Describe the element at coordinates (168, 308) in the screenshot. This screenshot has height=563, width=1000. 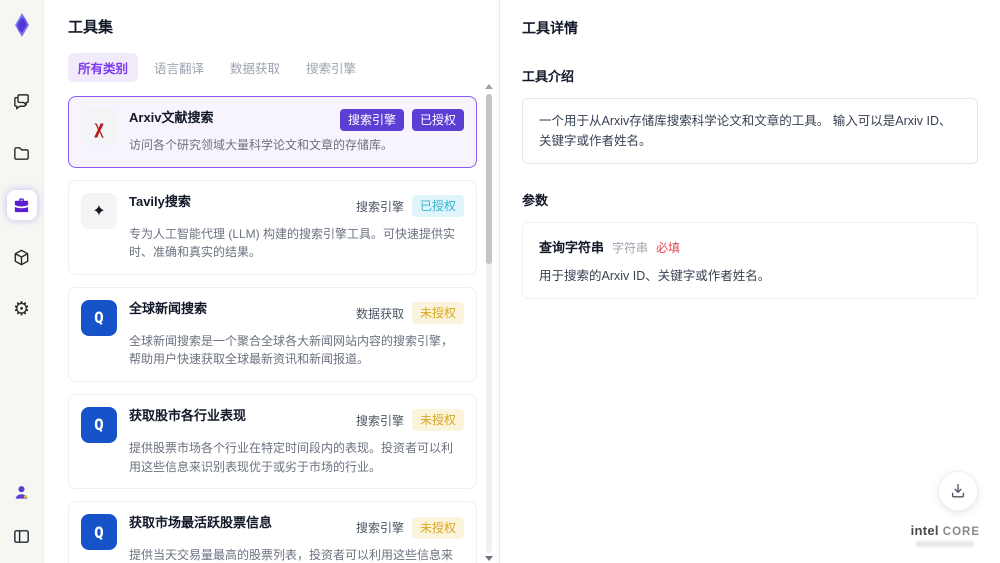
I see `tool-name: 全球新闻搜索` at that location.